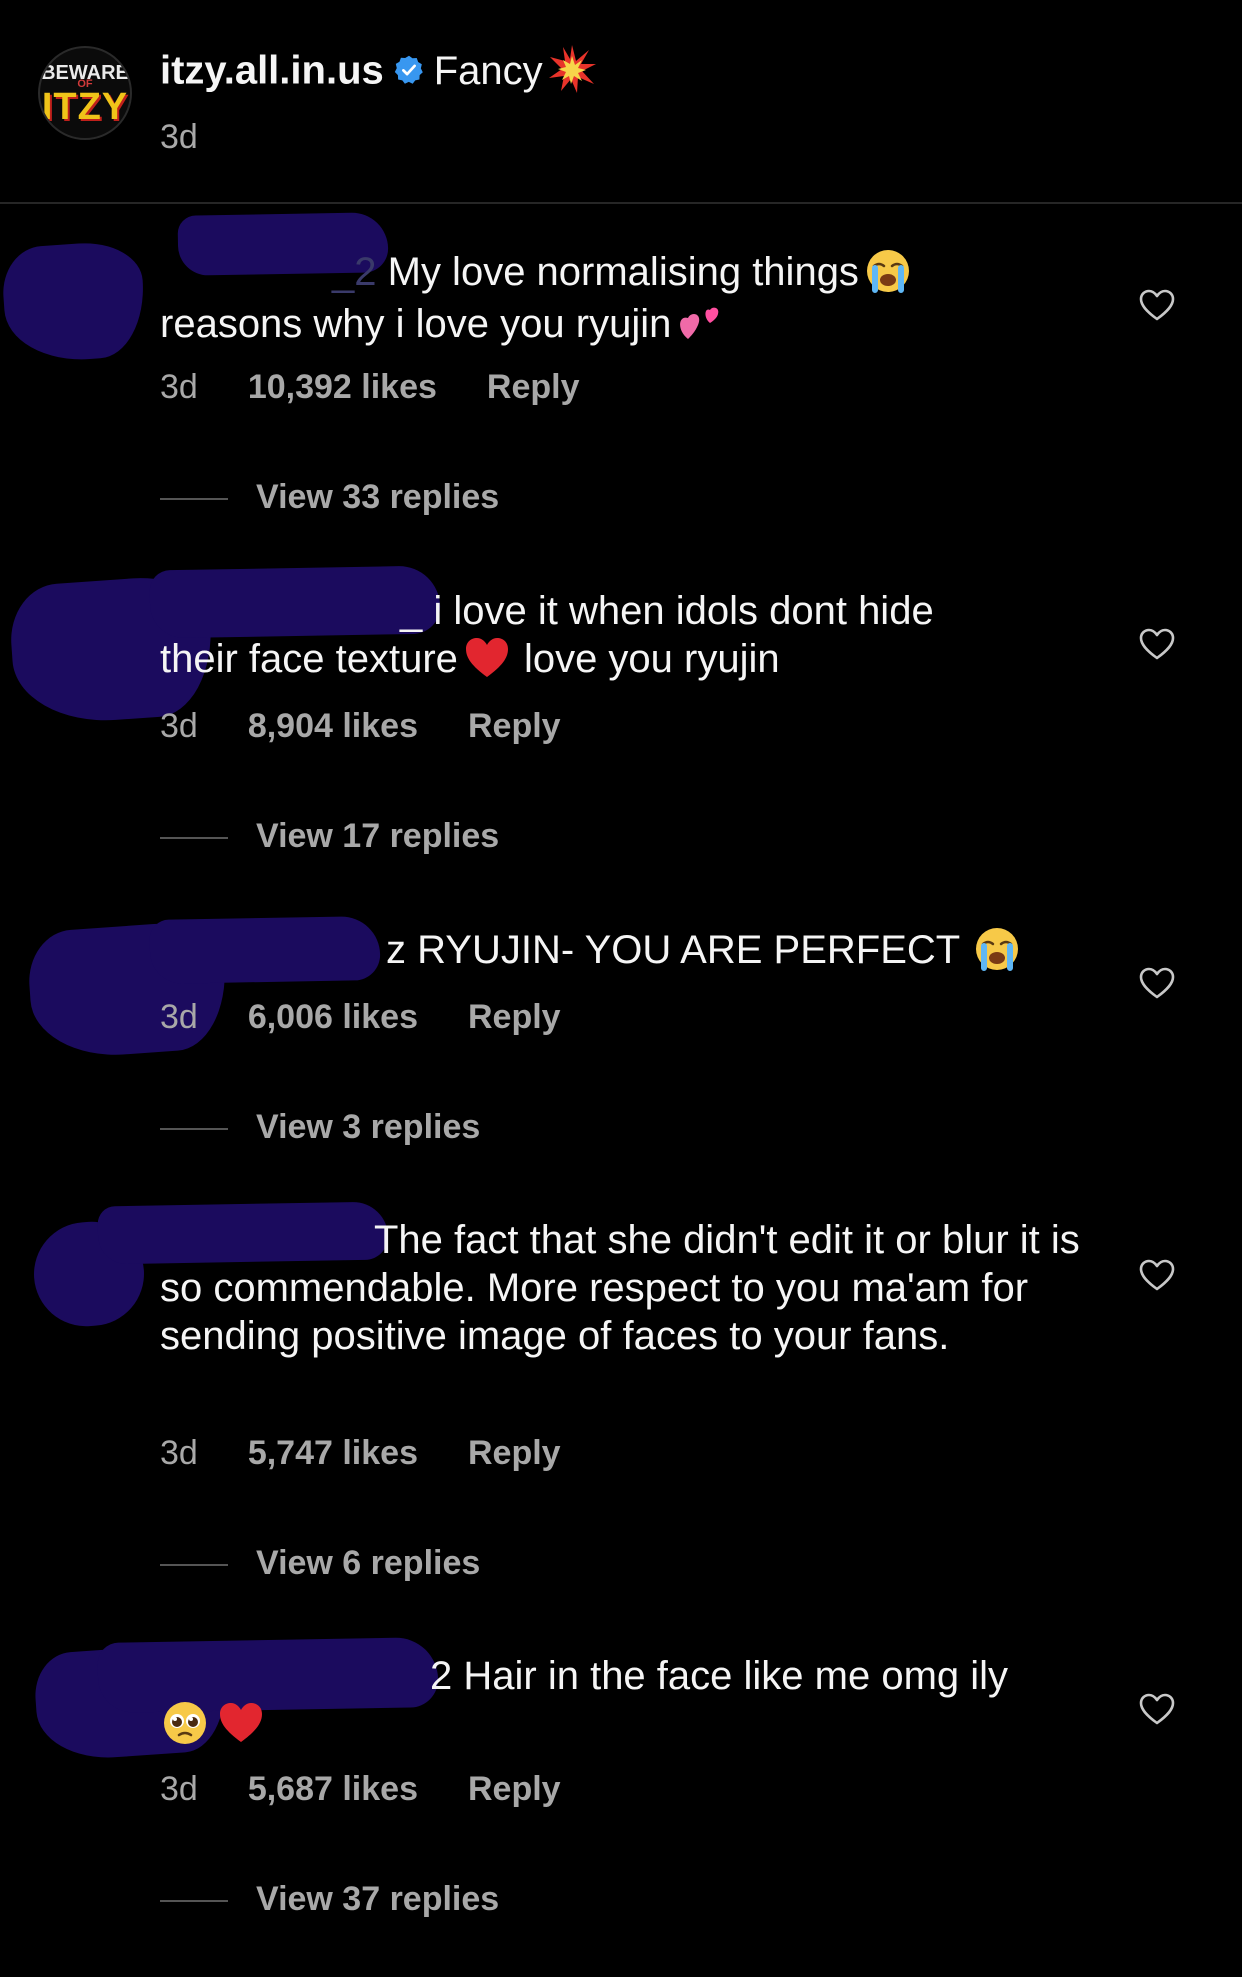 The image size is (1242, 1977). I want to click on view-replies-button: View 17 replies, so click(329, 836).